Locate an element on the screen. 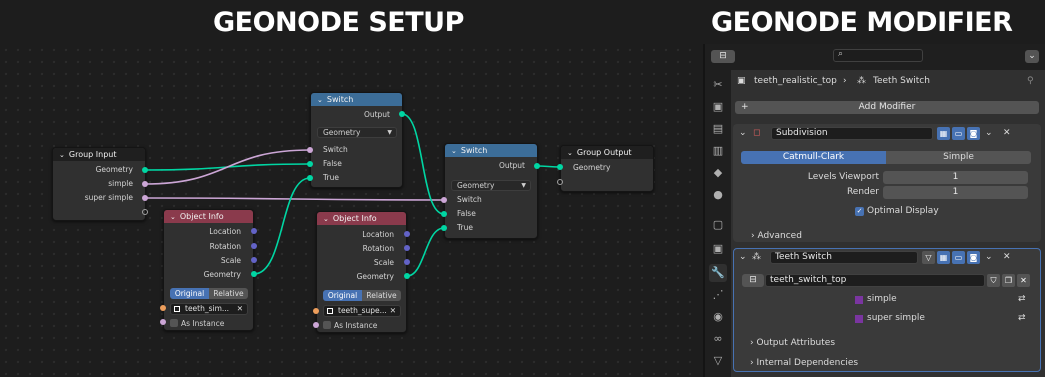 This screenshot has height=377, width=1045. socket-output-empty is located at coordinates (145, 212).